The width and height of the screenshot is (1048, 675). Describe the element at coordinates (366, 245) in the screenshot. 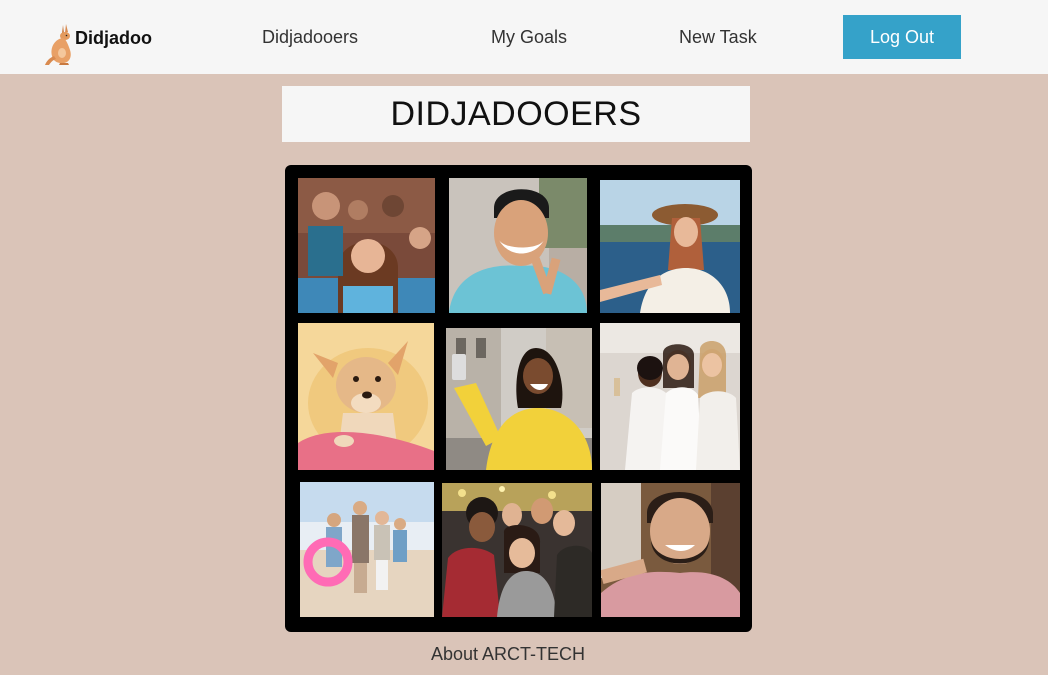

I see `photo-group-selfie-friends` at that location.